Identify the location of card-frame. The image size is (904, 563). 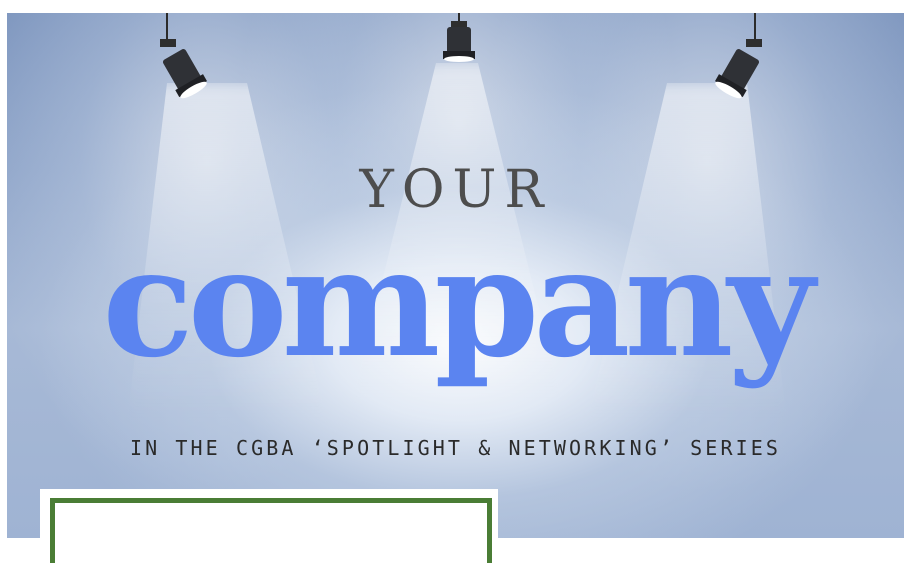
(271, 530).